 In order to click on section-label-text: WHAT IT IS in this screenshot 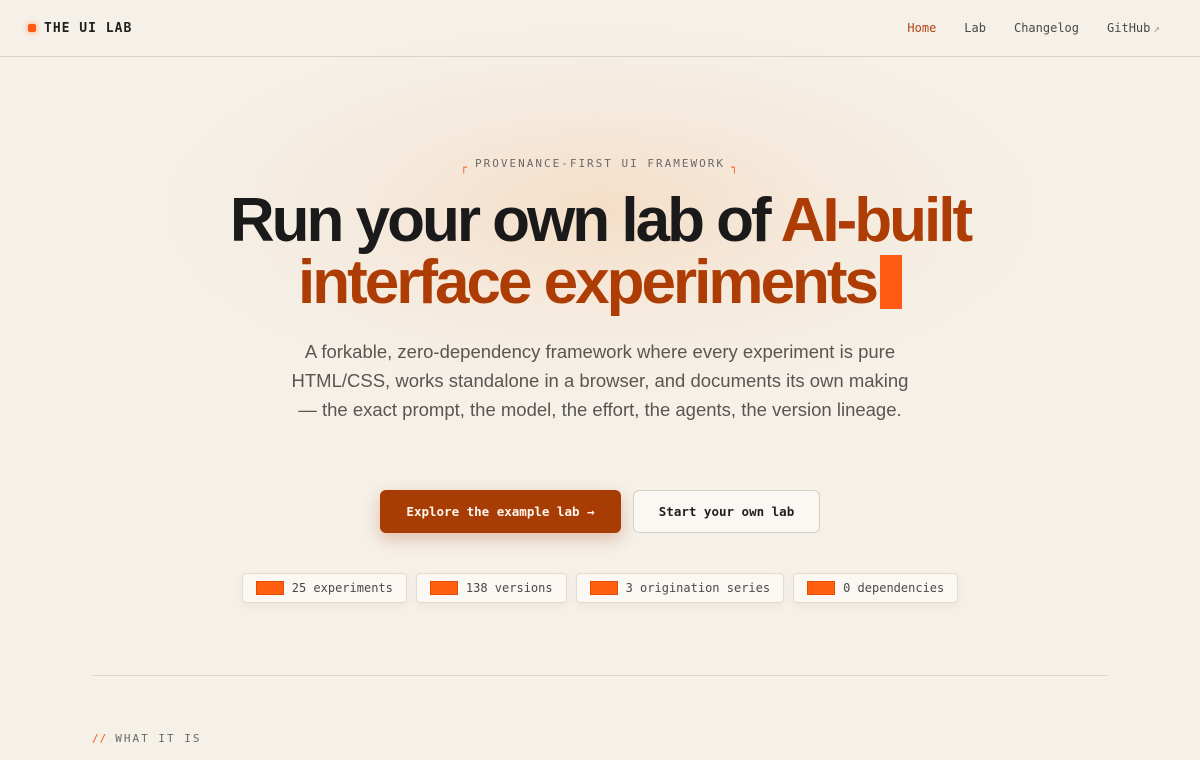, I will do `click(158, 738)`.